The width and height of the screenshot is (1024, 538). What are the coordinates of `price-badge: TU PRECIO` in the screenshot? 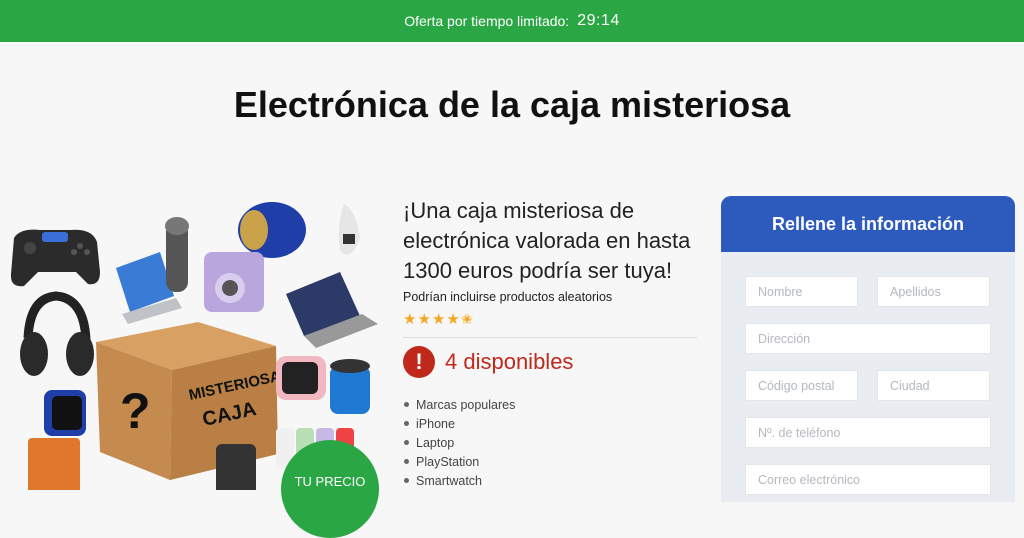 It's located at (330, 489).